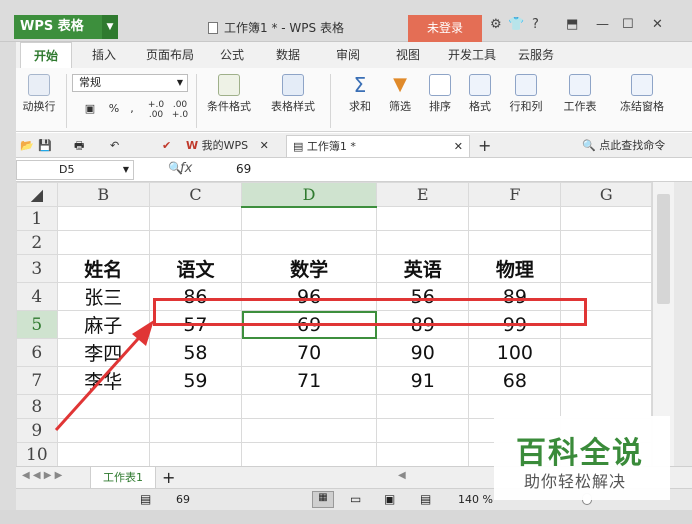  Describe the element at coordinates (293, 94) in the screenshot. I see `table-style-button: 表格样式` at that location.